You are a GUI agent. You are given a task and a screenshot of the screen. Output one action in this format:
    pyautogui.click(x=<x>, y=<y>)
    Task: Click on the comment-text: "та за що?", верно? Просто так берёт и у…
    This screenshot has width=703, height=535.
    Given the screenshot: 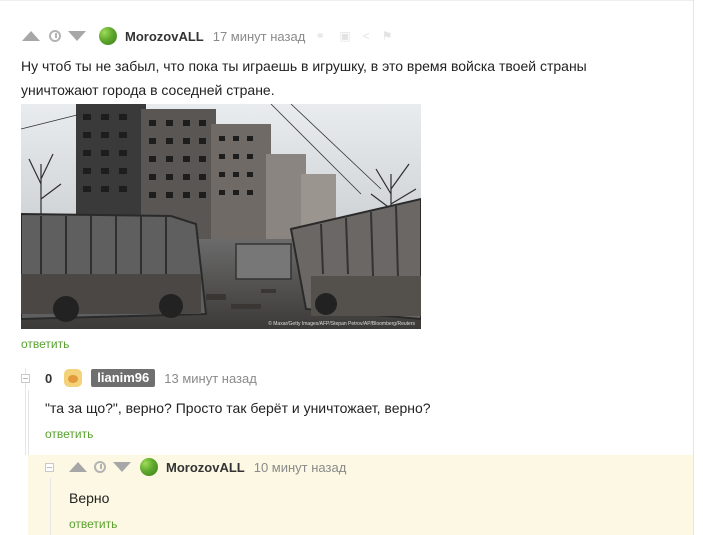 What is the action you would take?
    pyautogui.click(x=238, y=408)
    